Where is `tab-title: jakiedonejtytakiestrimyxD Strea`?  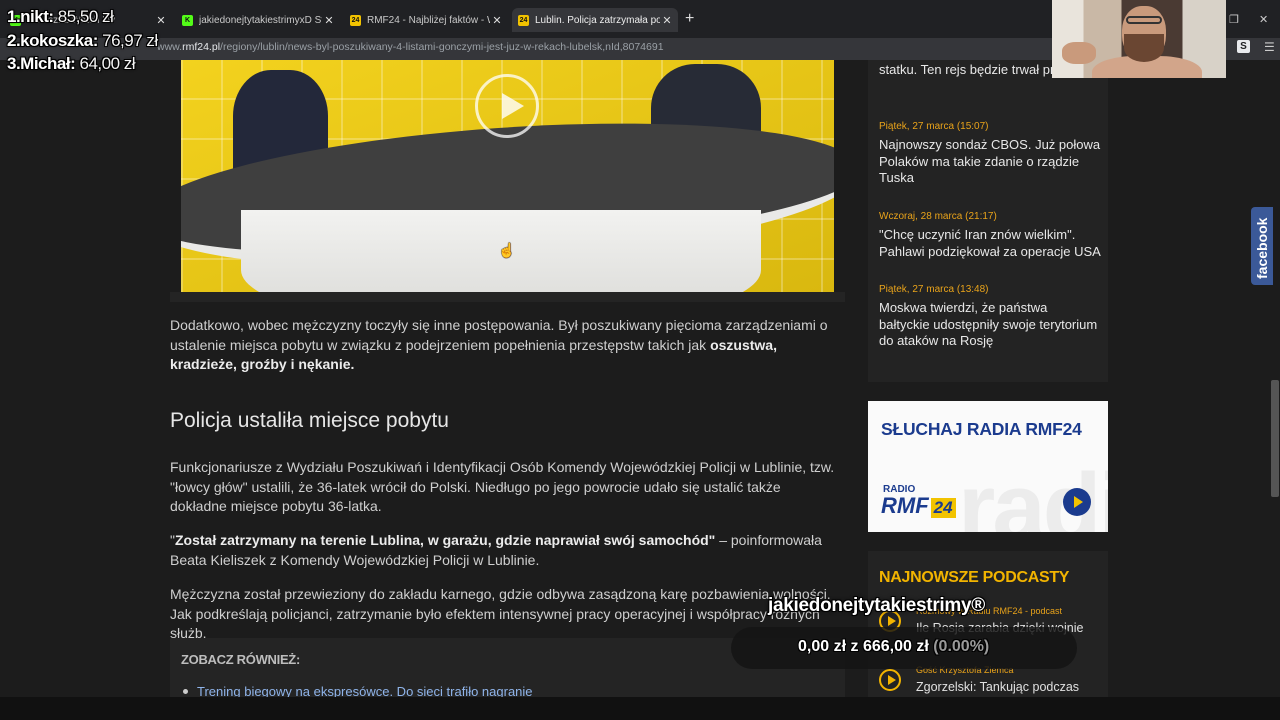
tab-title: jakiedonejtytakiestrimyxD Strea is located at coordinates (260, 20).